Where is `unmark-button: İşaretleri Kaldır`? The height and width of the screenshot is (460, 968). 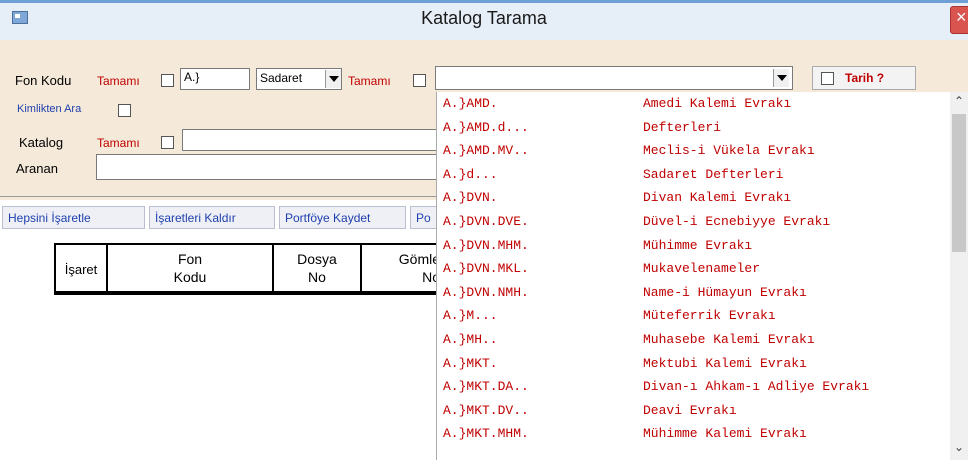
unmark-button: İşaretleri Kaldır is located at coordinates (212, 217).